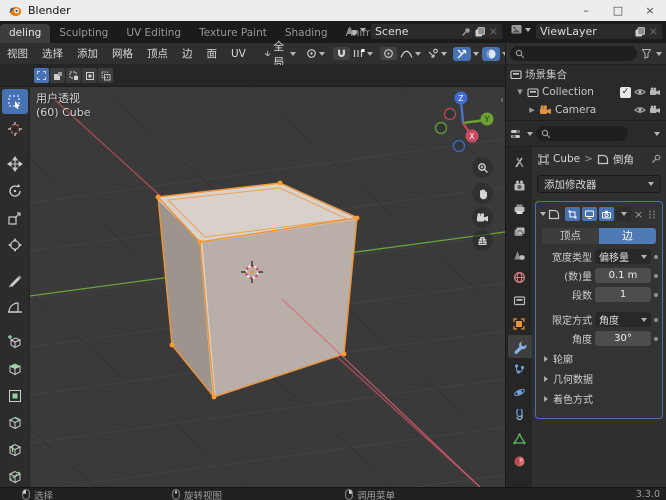 The width and height of the screenshot is (666, 500). I want to click on tab-view-layer, so click(519, 231).